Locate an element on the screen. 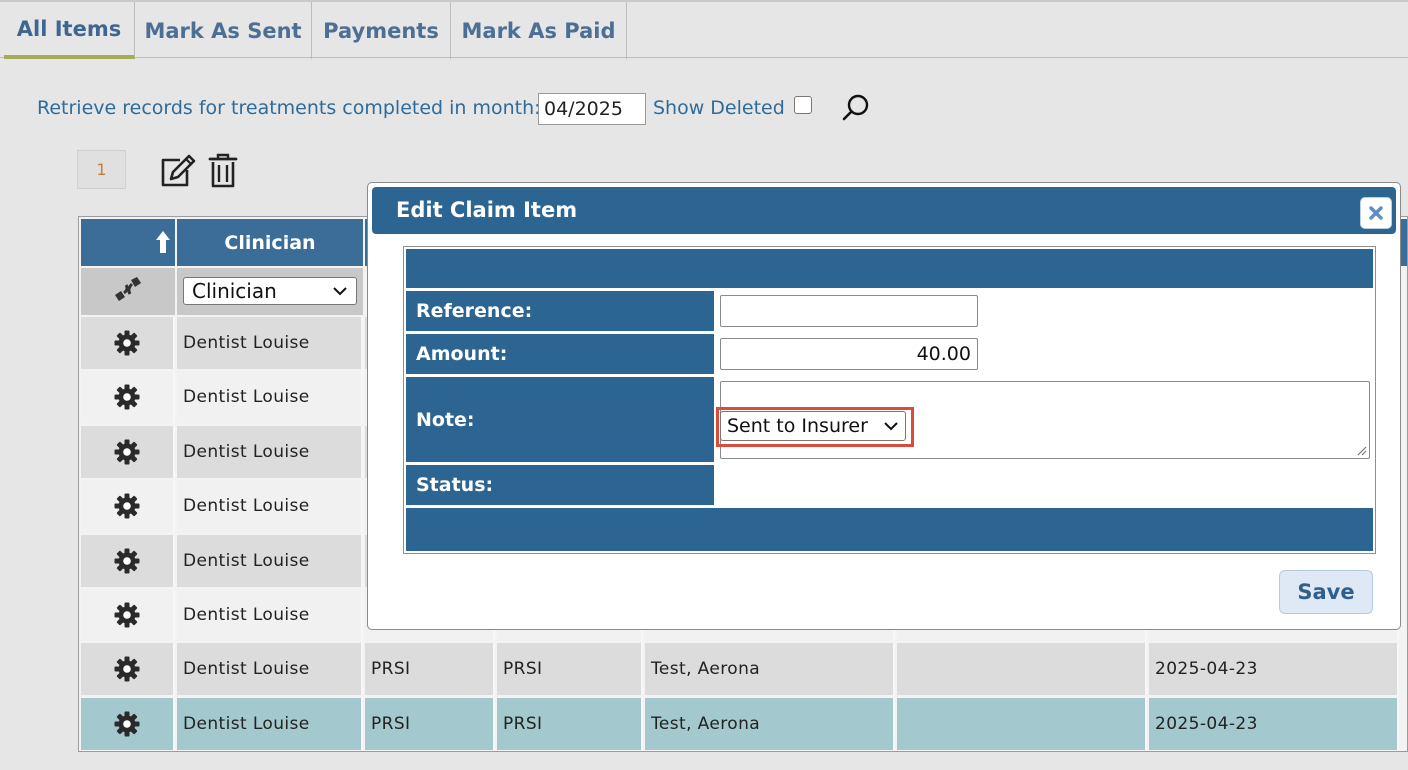 Image resolution: width=1408 pixels, height=770 pixels. search-button is located at coordinates (856, 108).